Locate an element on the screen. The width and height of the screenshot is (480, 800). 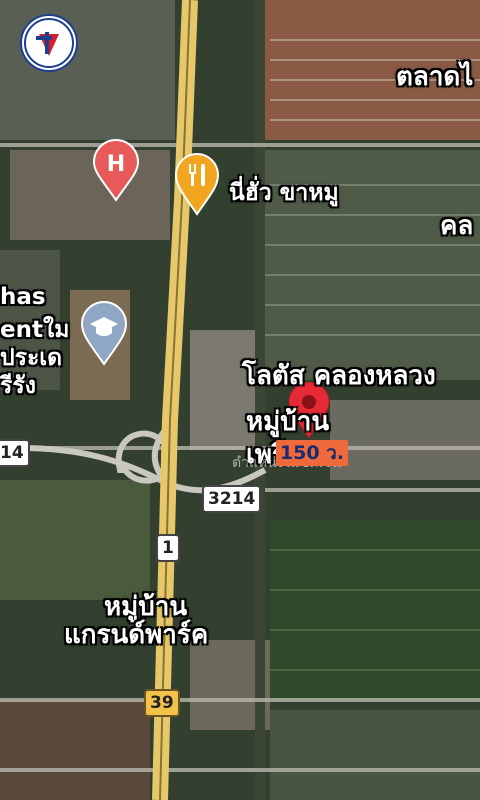
restaurant-marker-icon is located at coordinates (197, 186).